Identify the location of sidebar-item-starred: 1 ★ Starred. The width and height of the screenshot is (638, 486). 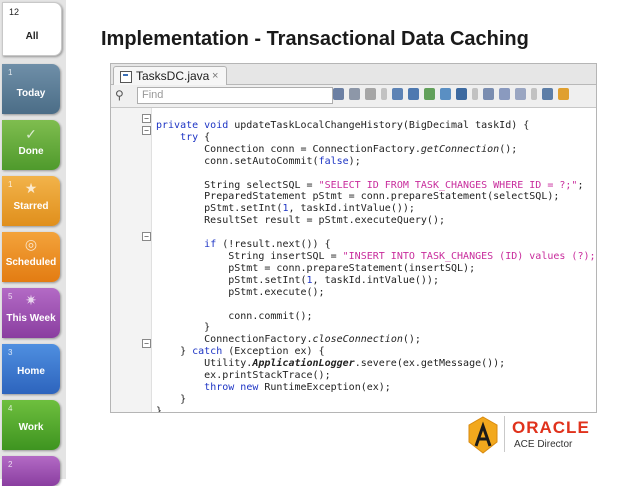
(31, 201).